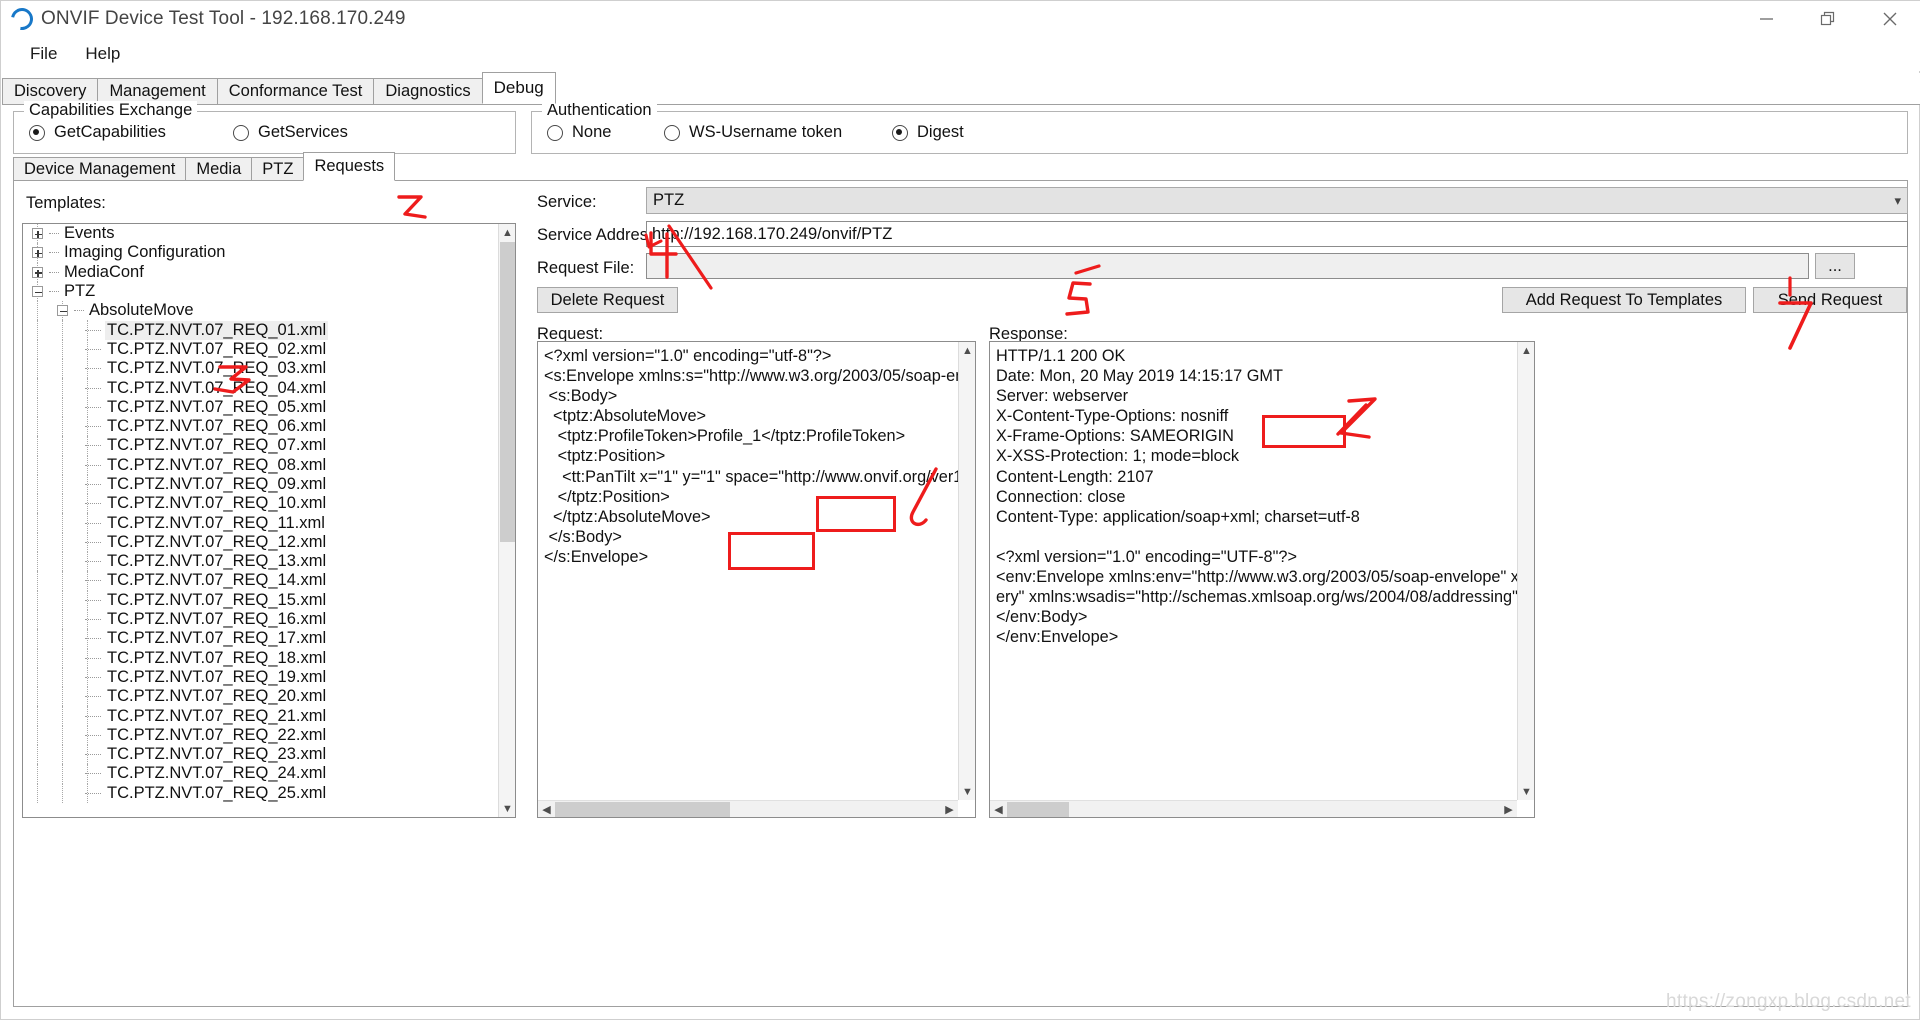  What do you see at coordinates (260, 716) in the screenshot?
I see `tree-node-file: TC.PTZ.NVT.07_REQ_21.xml` at bounding box center [260, 716].